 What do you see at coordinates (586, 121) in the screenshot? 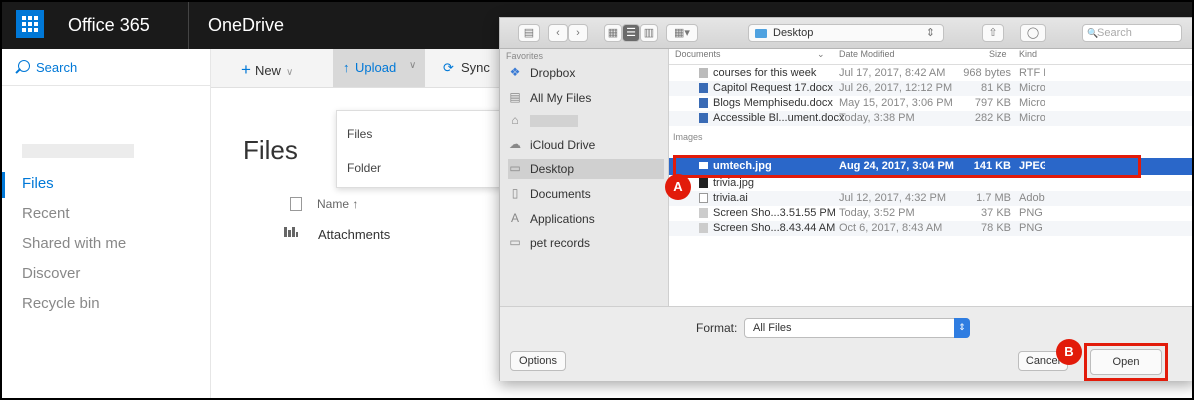
I see `sidebar-item-home: ⌂` at bounding box center [586, 121].